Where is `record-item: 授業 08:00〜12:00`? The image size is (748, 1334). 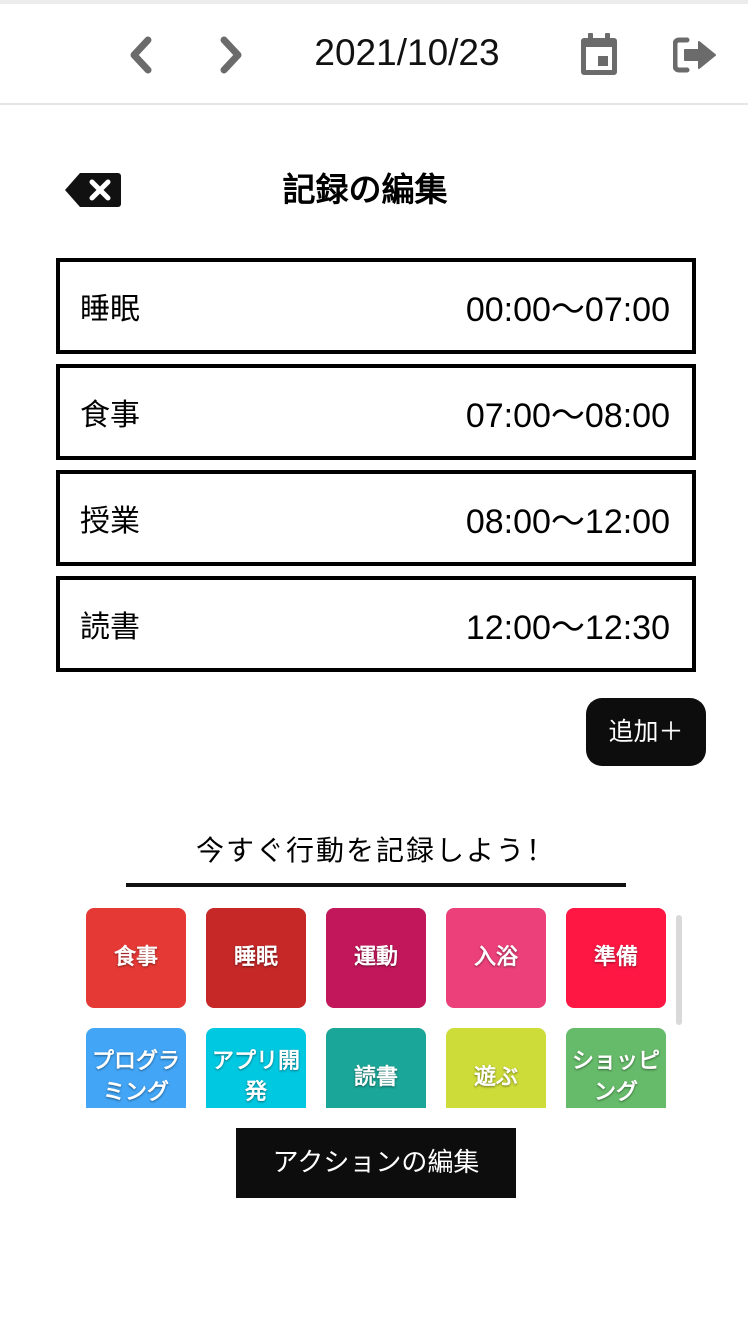
record-item: 授業 08:00〜12:00 is located at coordinates (376, 518).